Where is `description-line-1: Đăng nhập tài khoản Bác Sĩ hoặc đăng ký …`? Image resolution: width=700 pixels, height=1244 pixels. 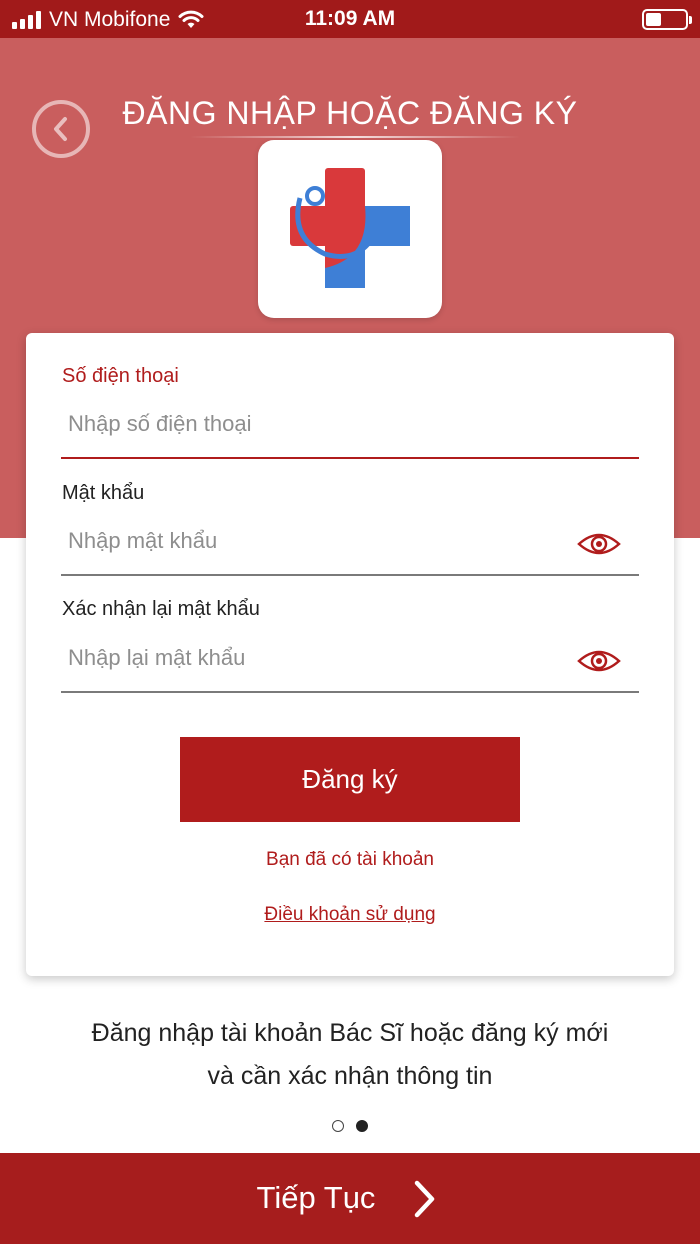 description-line-1: Đăng nhập tài khoản Bác Sĩ hoặc đăng ký … is located at coordinates (350, 1033).